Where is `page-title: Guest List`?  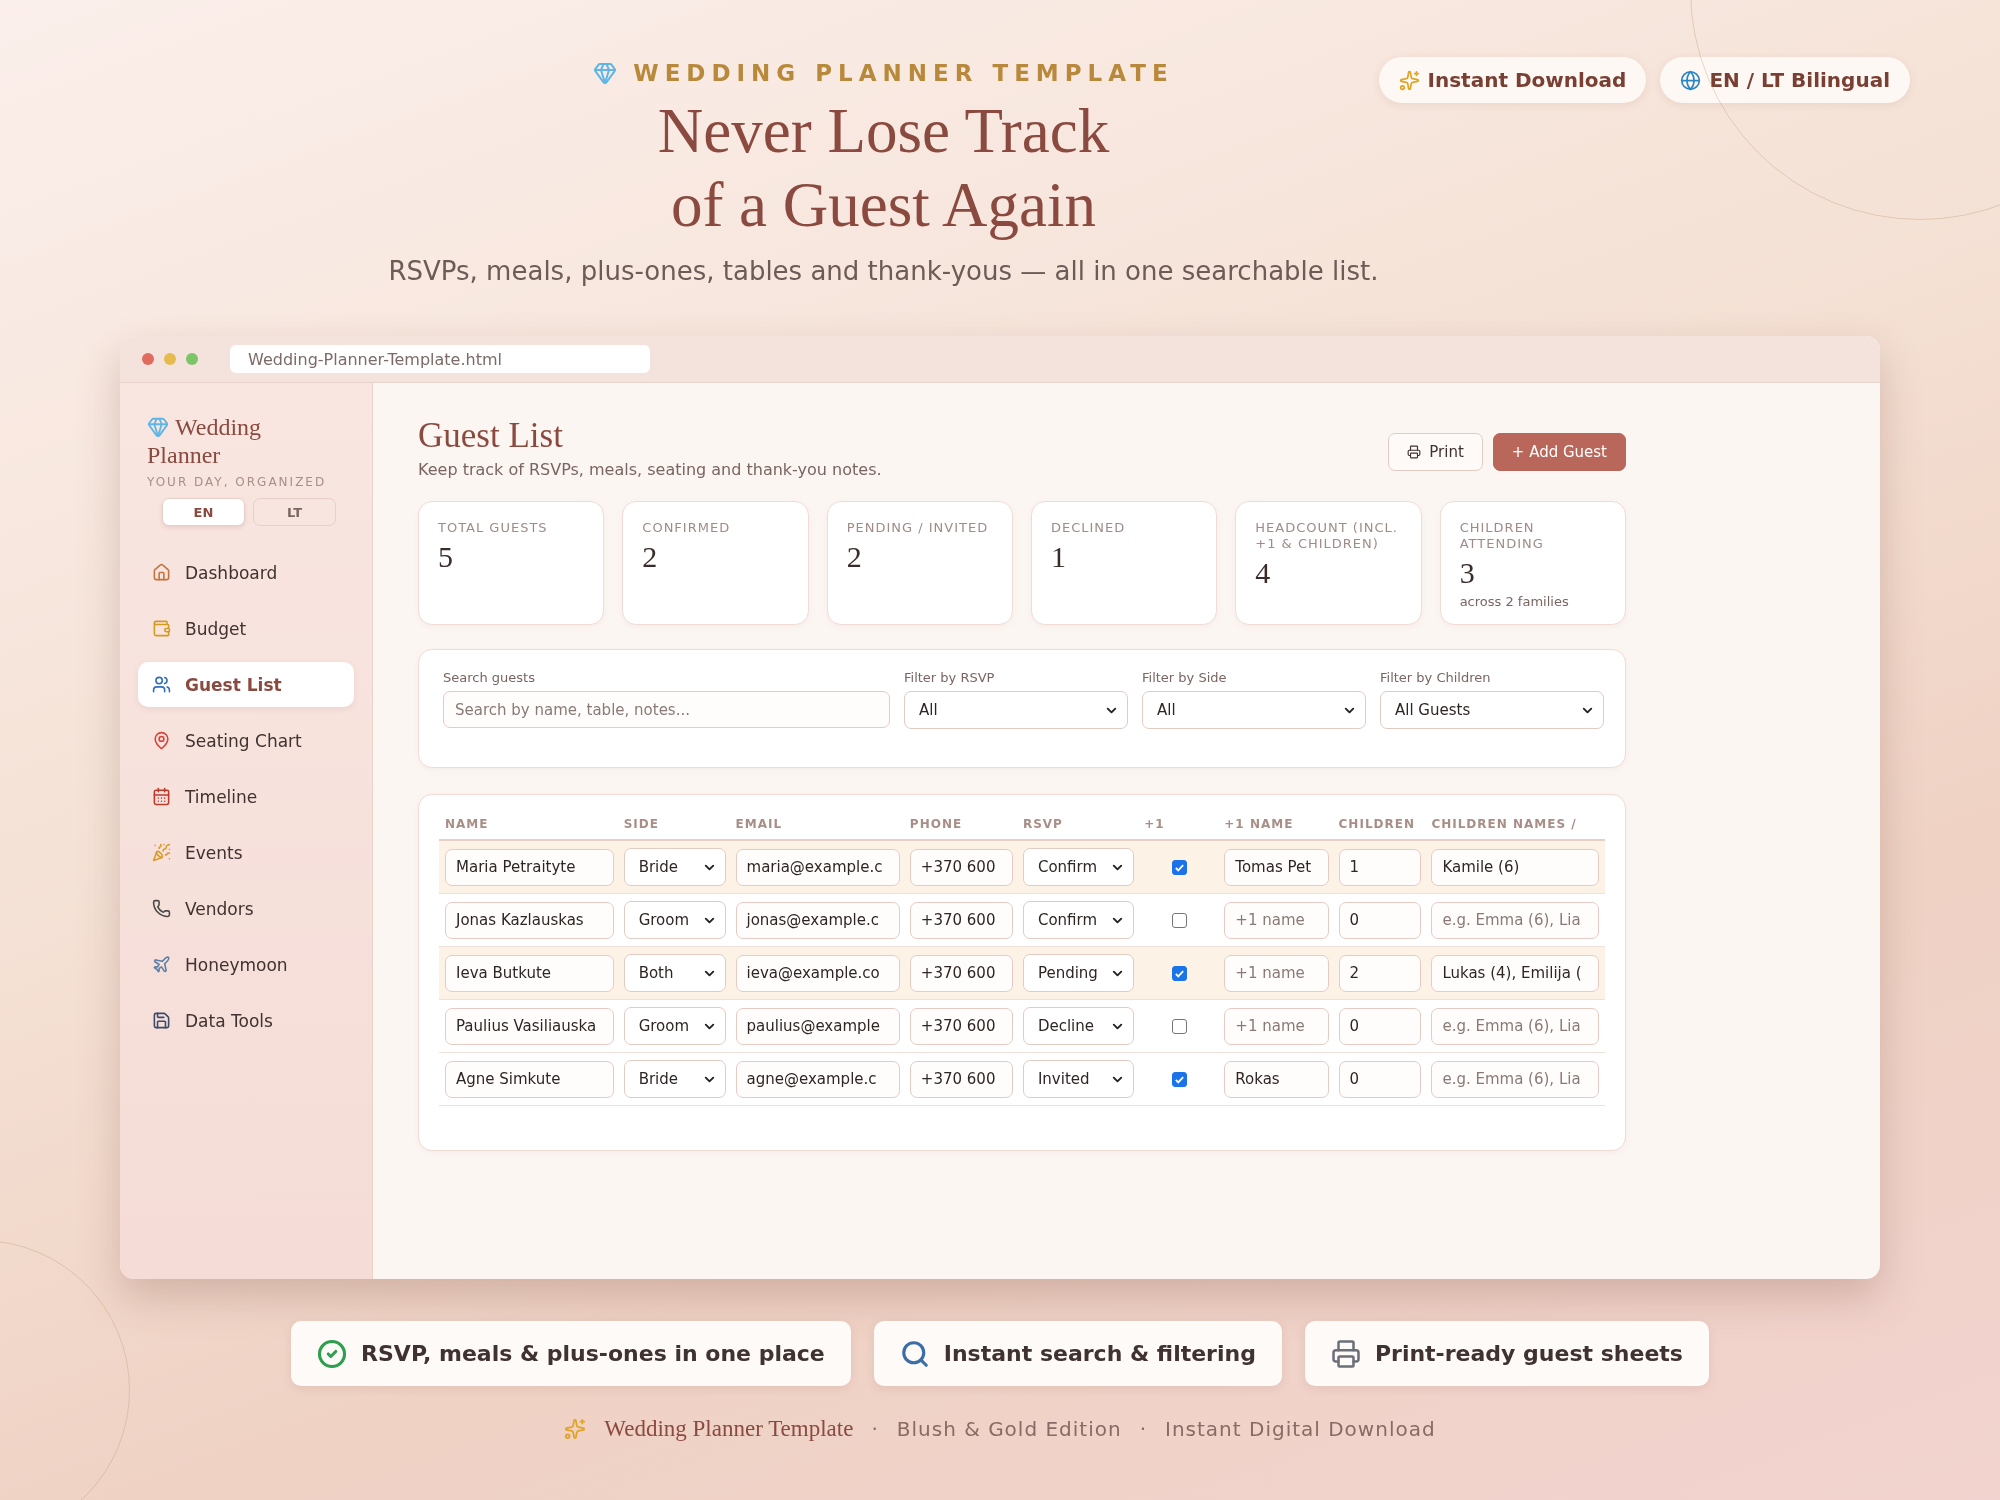
page-title: Guest List is located at coordinates (491, 436).